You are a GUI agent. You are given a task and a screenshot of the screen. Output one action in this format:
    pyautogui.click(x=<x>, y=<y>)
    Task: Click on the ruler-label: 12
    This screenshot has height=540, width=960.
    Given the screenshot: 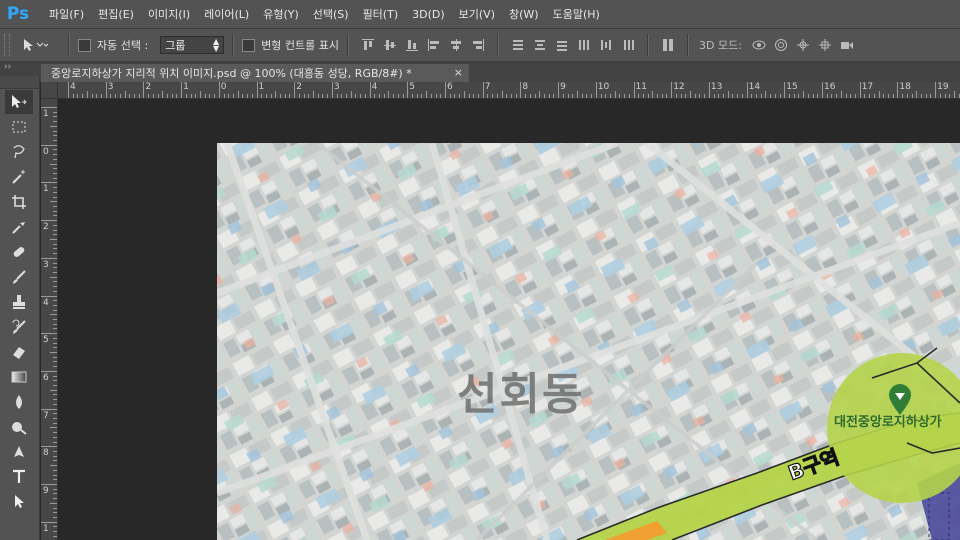 What is the action you would take?
    pyautogui.click(x=679, y=87)
    